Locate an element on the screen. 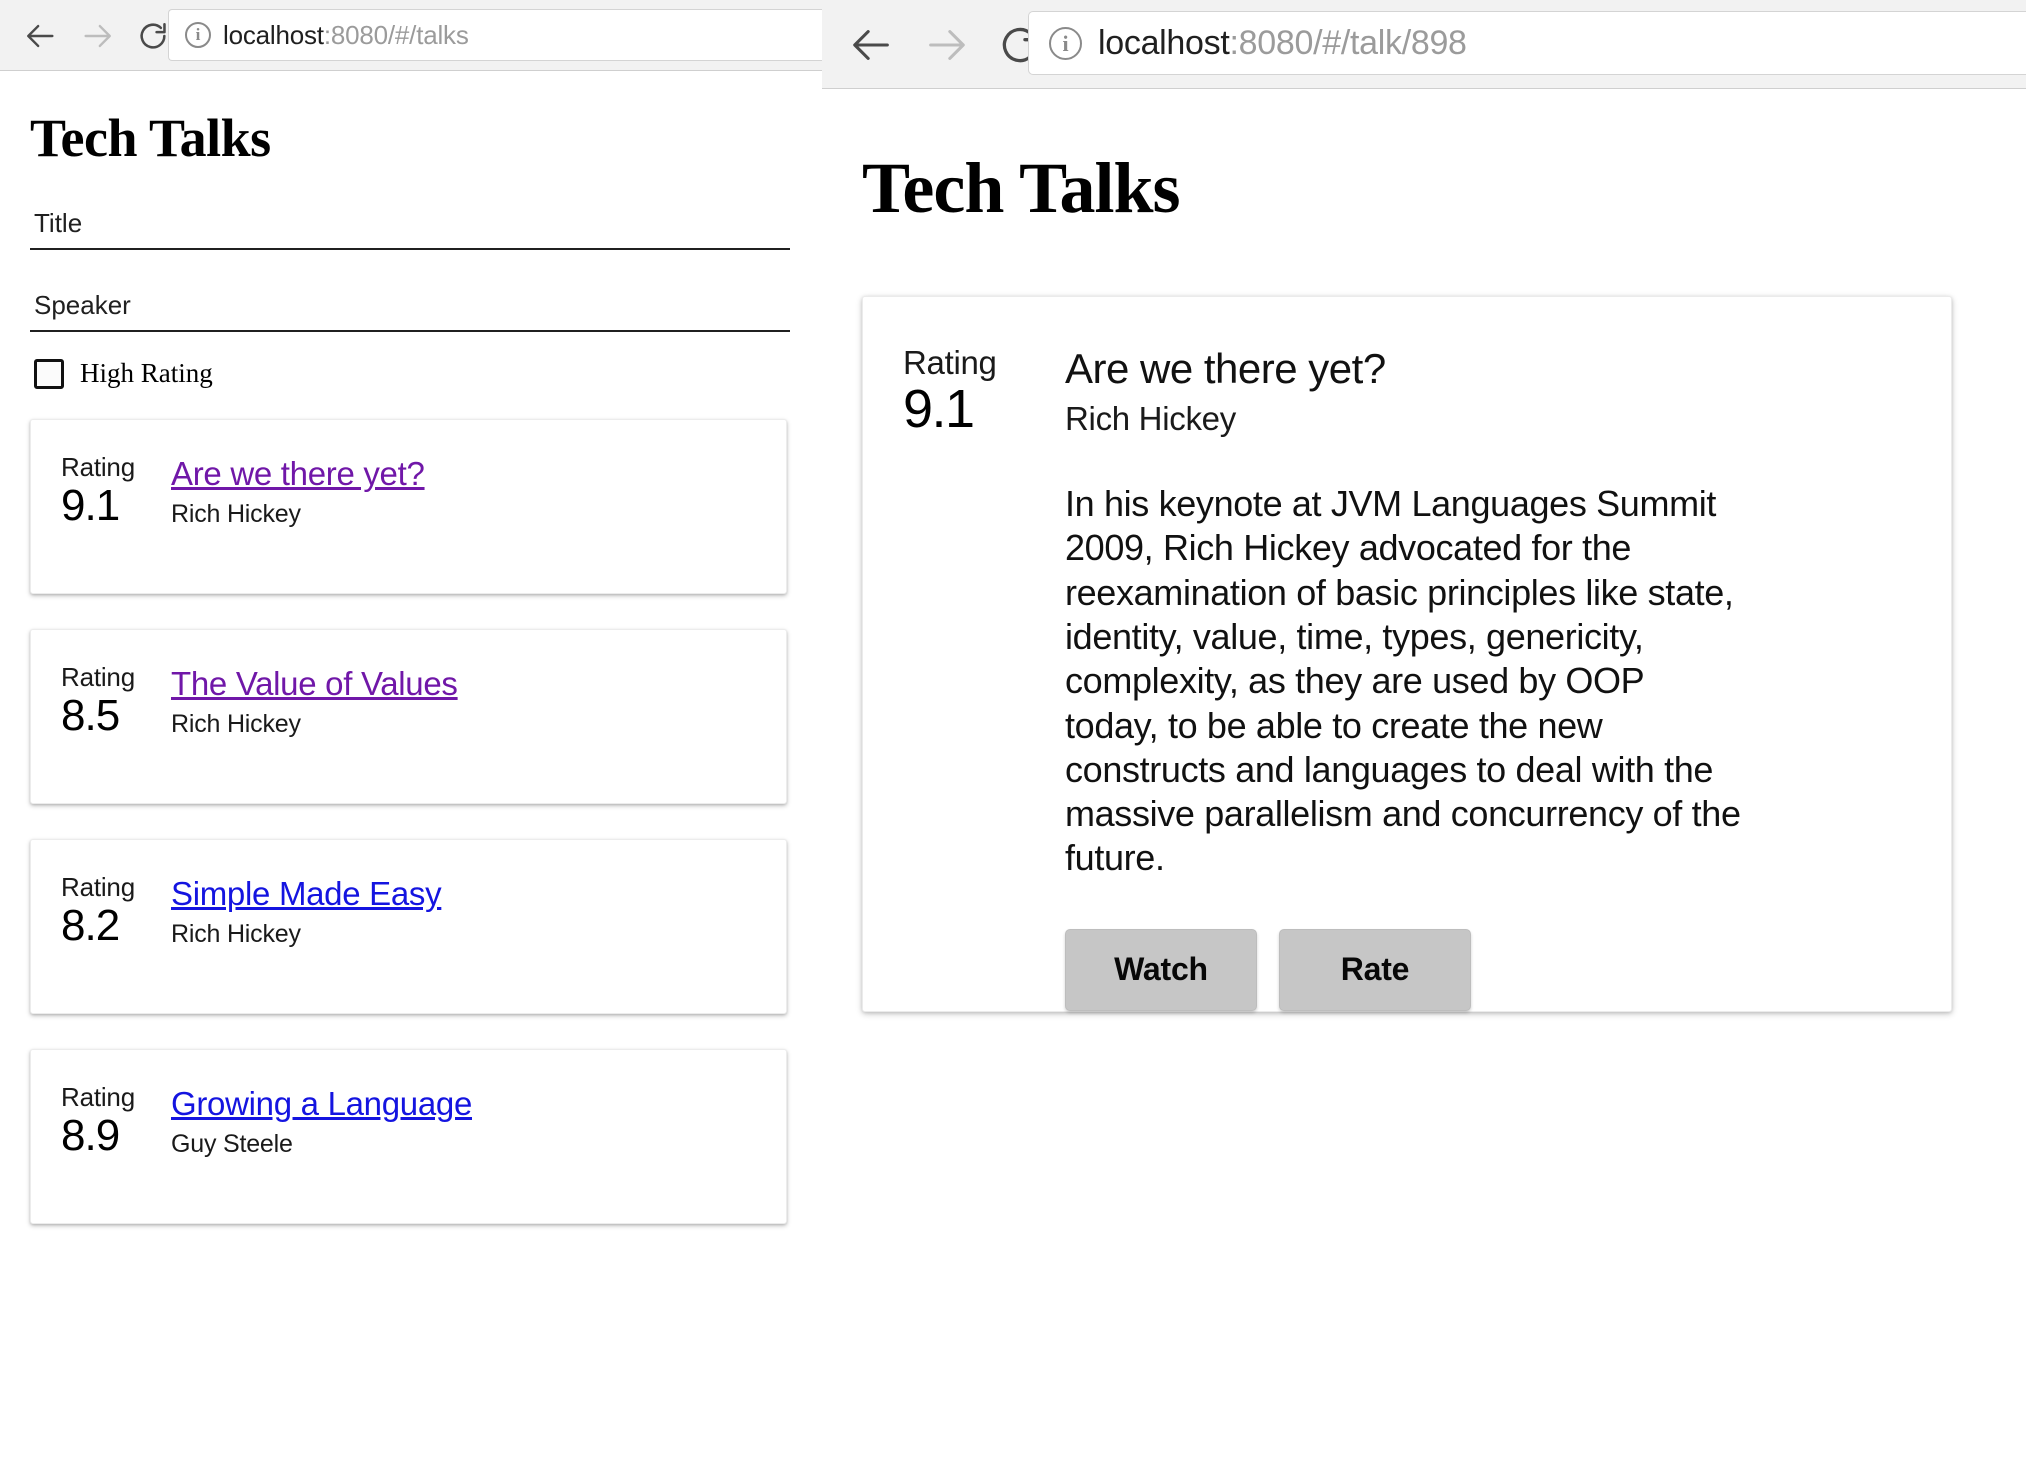 The height and width of the screenshot is (1462, 2026). address-bar-right: i localhost:8080/#/talk/898 is located at coordinates (1527, 43).